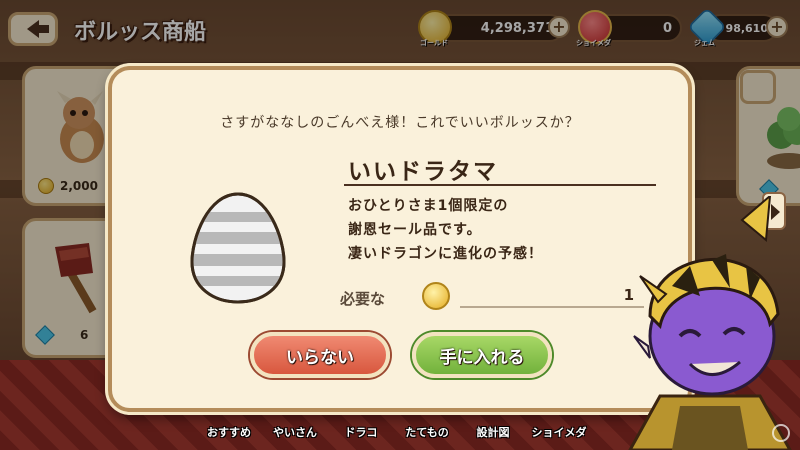  What do you see at coordinates (400, 123) in the screenshot?
I see `dialog-prompt: さすがななしのごんべえ様！これでいいボルッスか？` at bounding box center [400, 123].